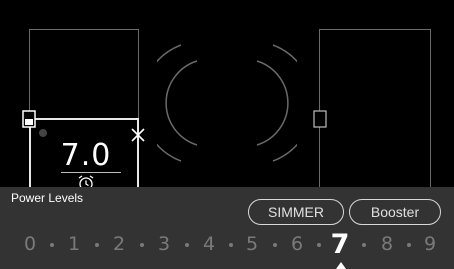  I want to click on zone-power-value: 7.0, so click(86, 155).